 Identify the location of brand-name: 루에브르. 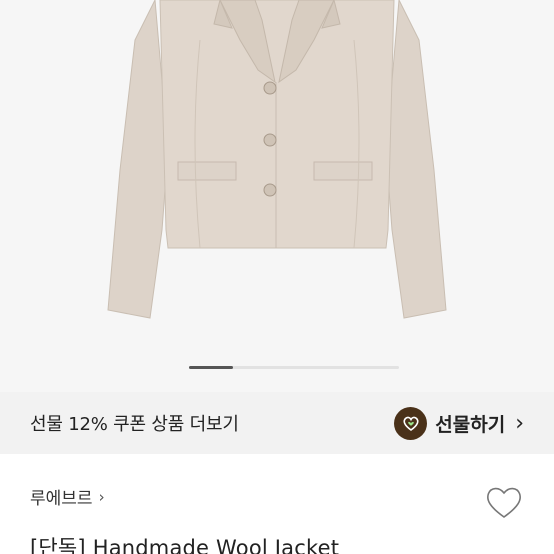
(61, 499).